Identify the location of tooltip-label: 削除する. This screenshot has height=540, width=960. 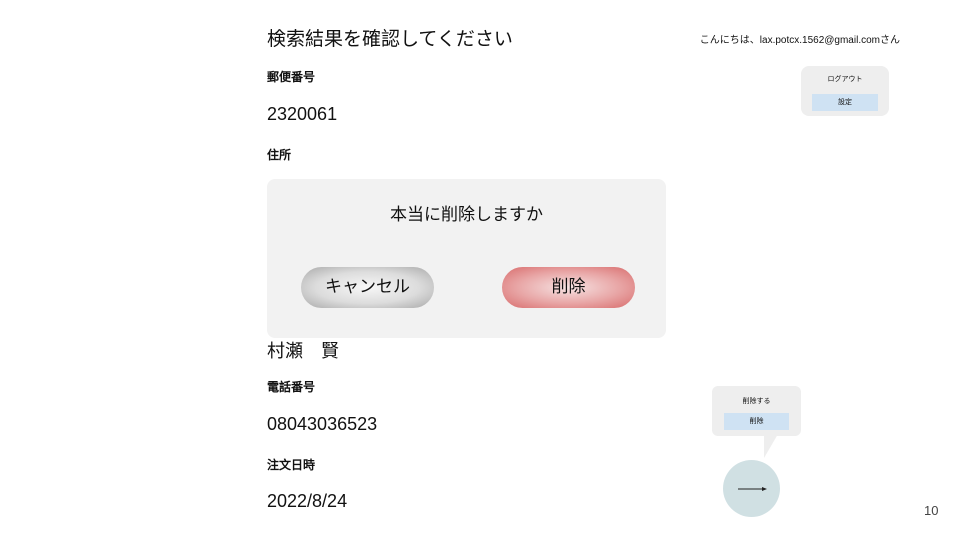
(756, 401).